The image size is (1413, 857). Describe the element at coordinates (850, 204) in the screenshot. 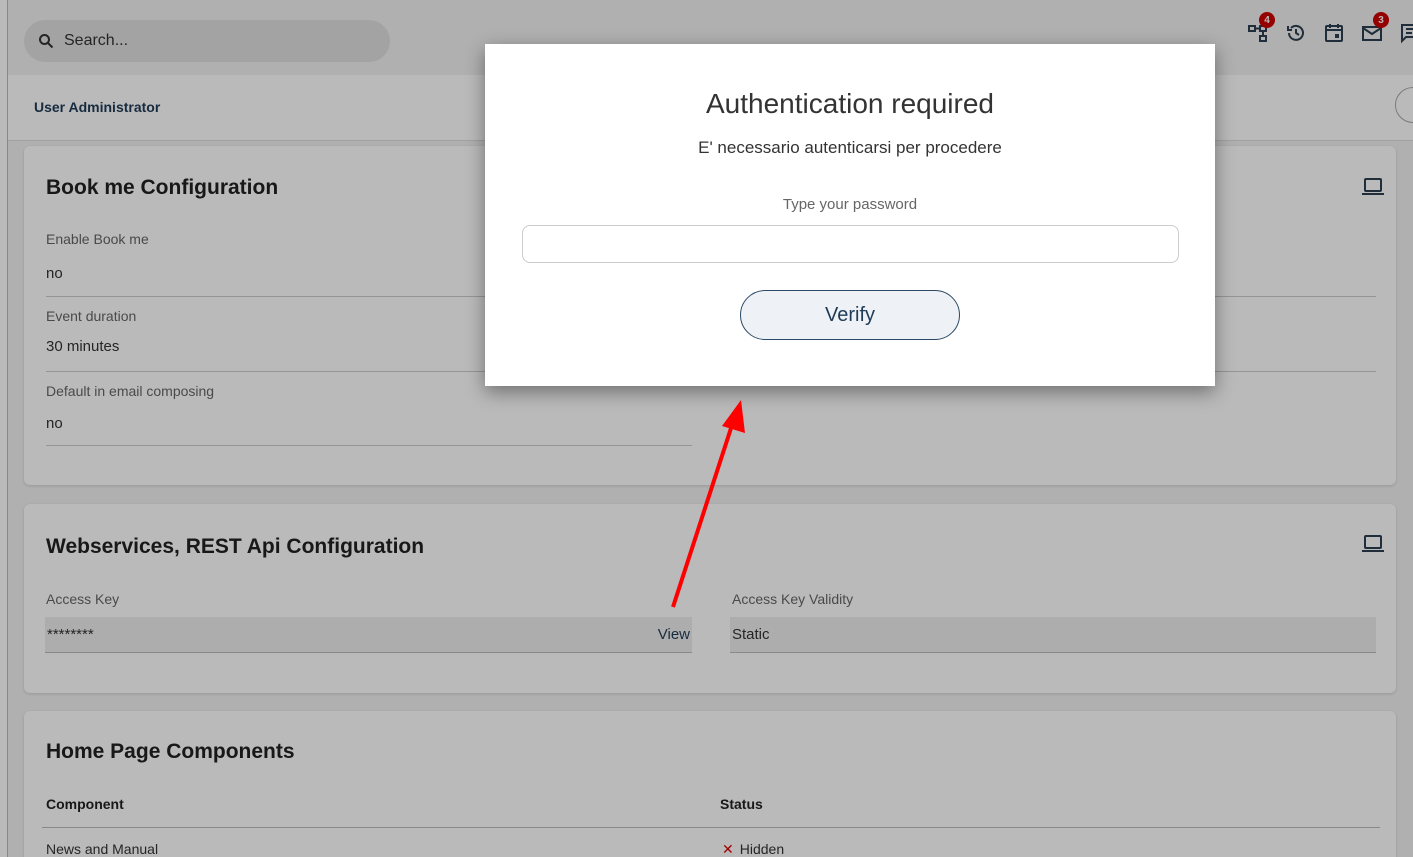

I see `password-label: Type your password` at that location.